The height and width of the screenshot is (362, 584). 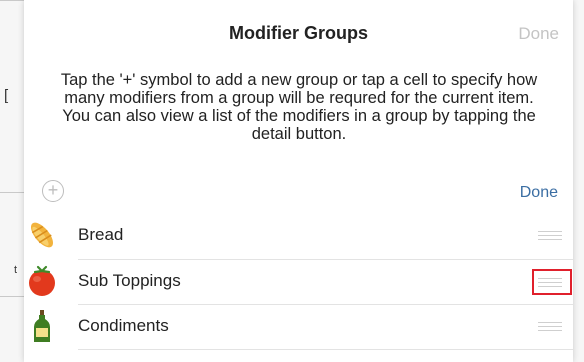 I want to click on list-item-condiments: Condiments, so click(x=298, y=326).